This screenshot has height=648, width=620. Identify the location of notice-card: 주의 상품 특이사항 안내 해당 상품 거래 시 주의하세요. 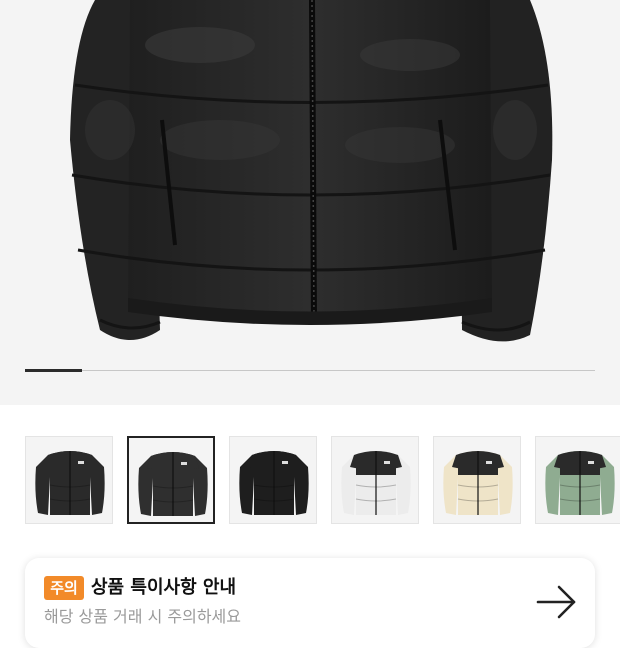
(310, 603).